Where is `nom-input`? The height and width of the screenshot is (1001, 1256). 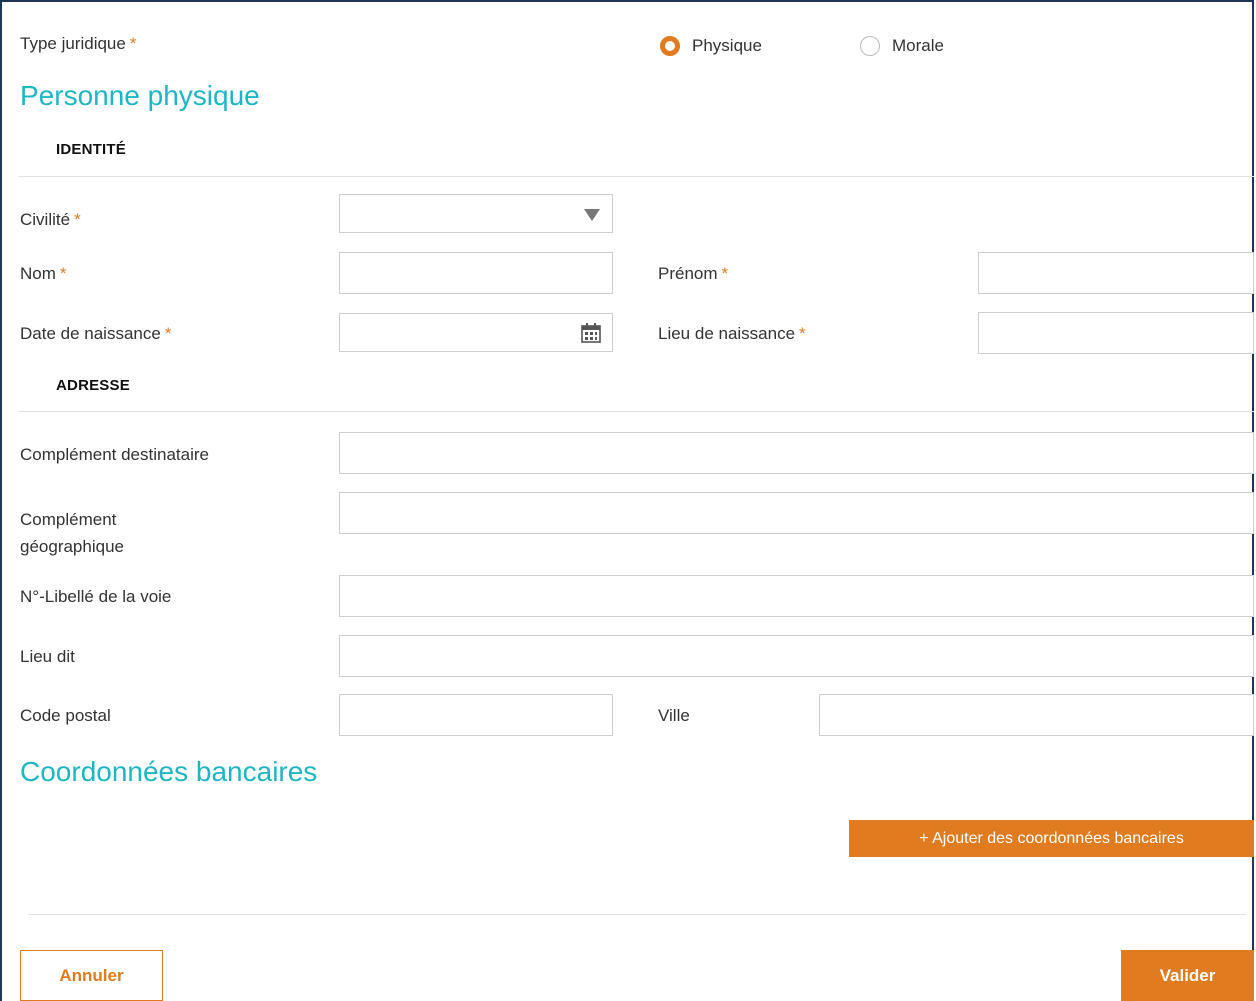 nom-input is located at coordinates (476, 273).